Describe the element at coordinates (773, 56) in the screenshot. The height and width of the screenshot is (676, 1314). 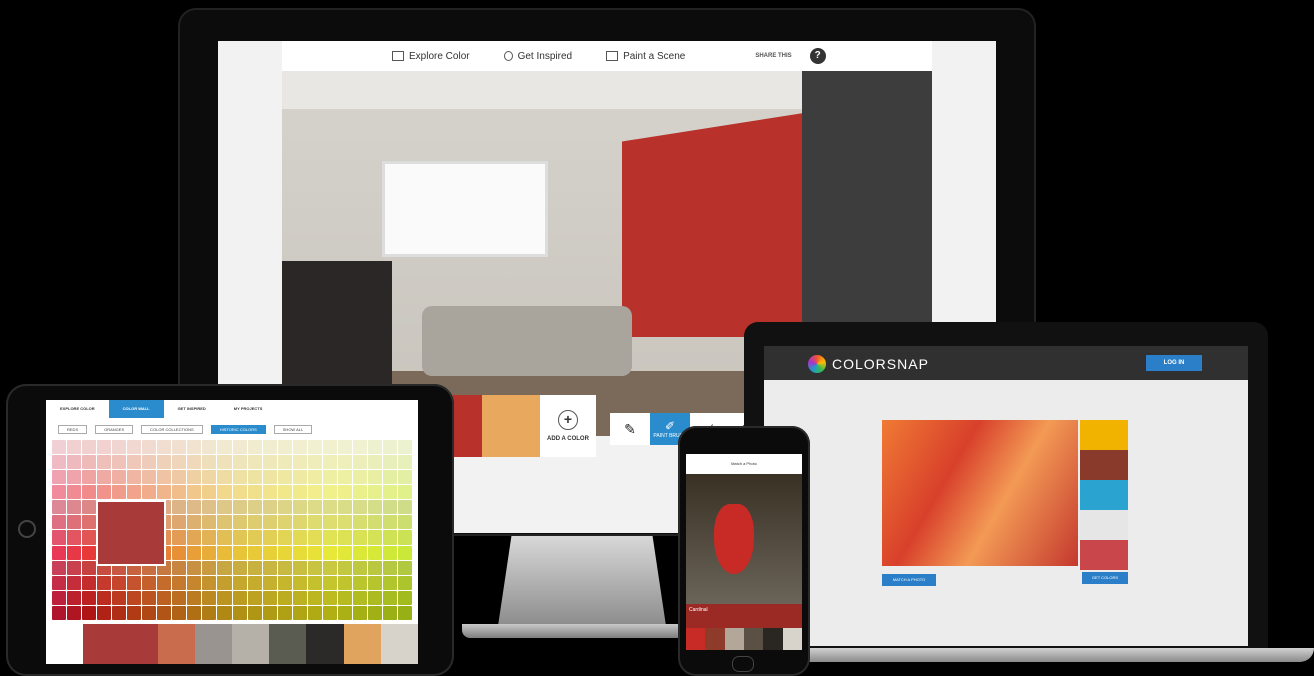
I see `share-button: SHARE THIS` at that location.